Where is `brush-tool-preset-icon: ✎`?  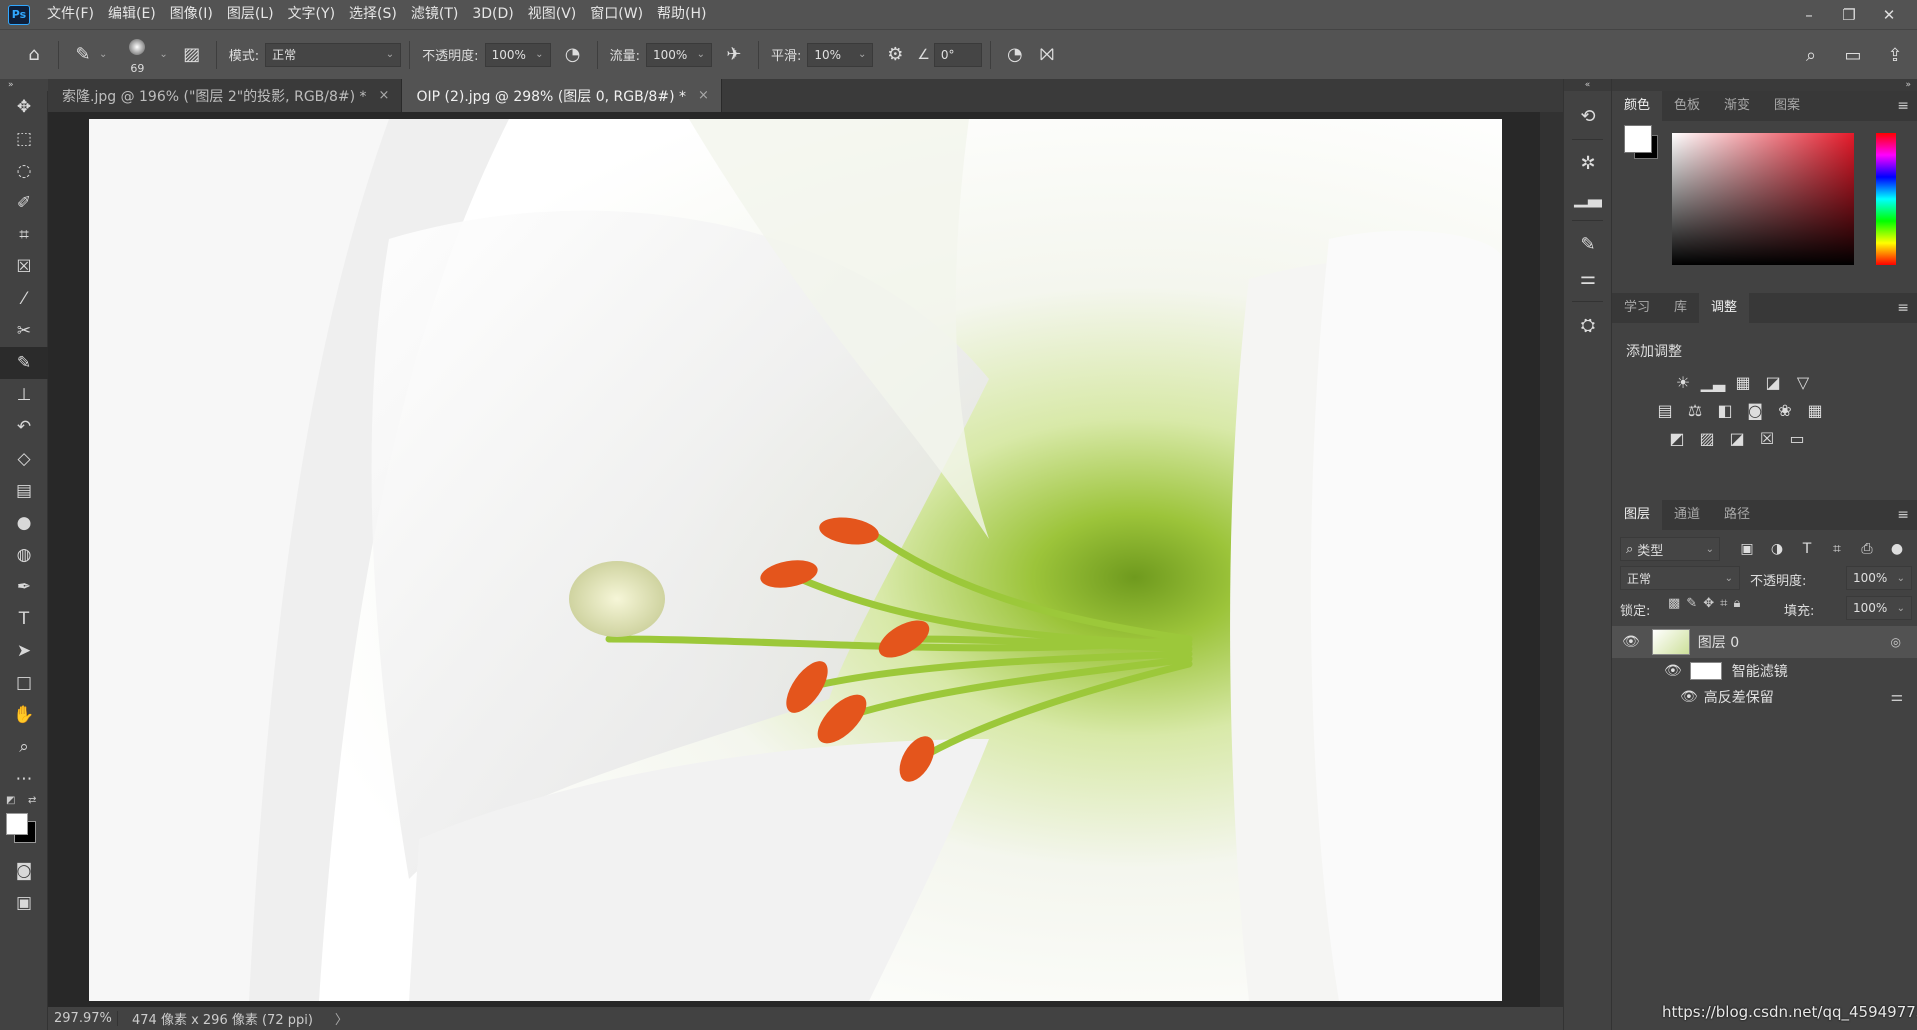
brush-tool-preset-icon: ✎ is located at coordinates (83, 55).